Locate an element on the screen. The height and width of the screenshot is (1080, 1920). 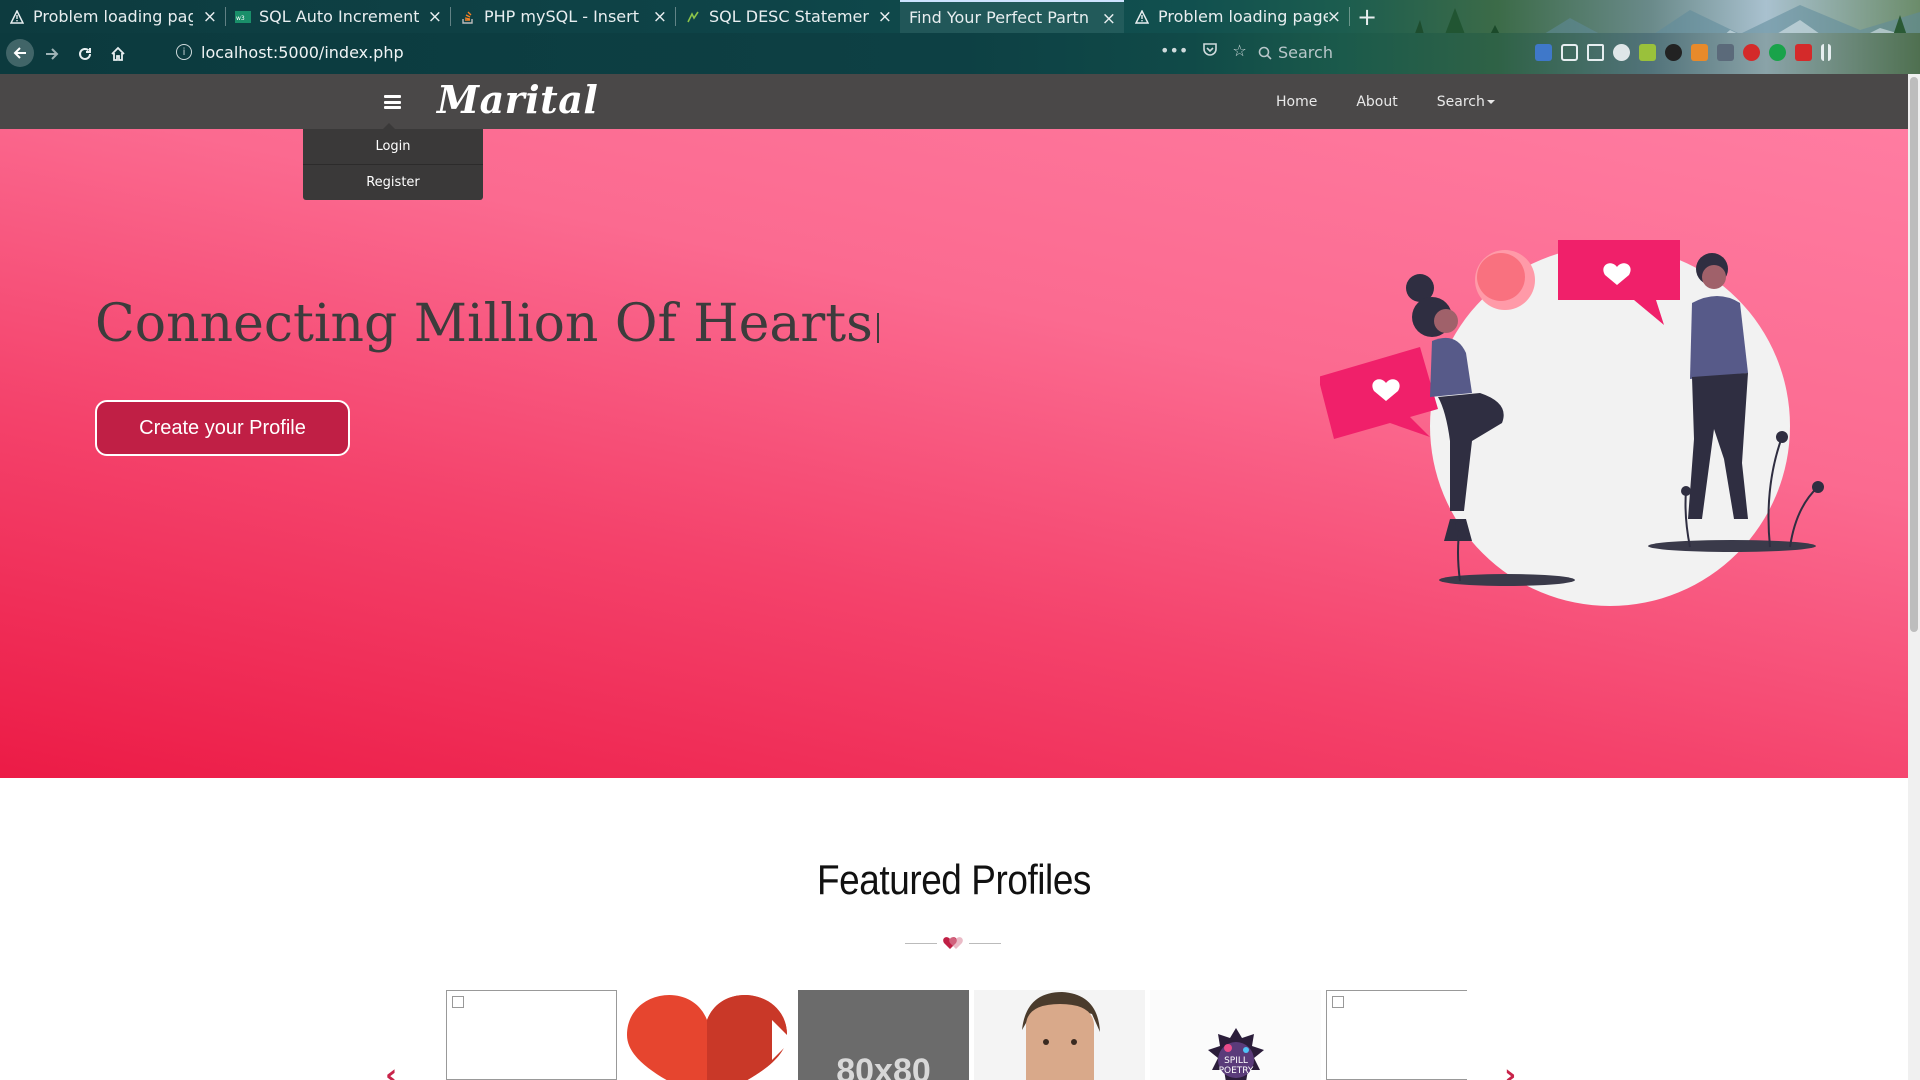
site-nav-links: Home About Search is located at coordinates (1385, 102).